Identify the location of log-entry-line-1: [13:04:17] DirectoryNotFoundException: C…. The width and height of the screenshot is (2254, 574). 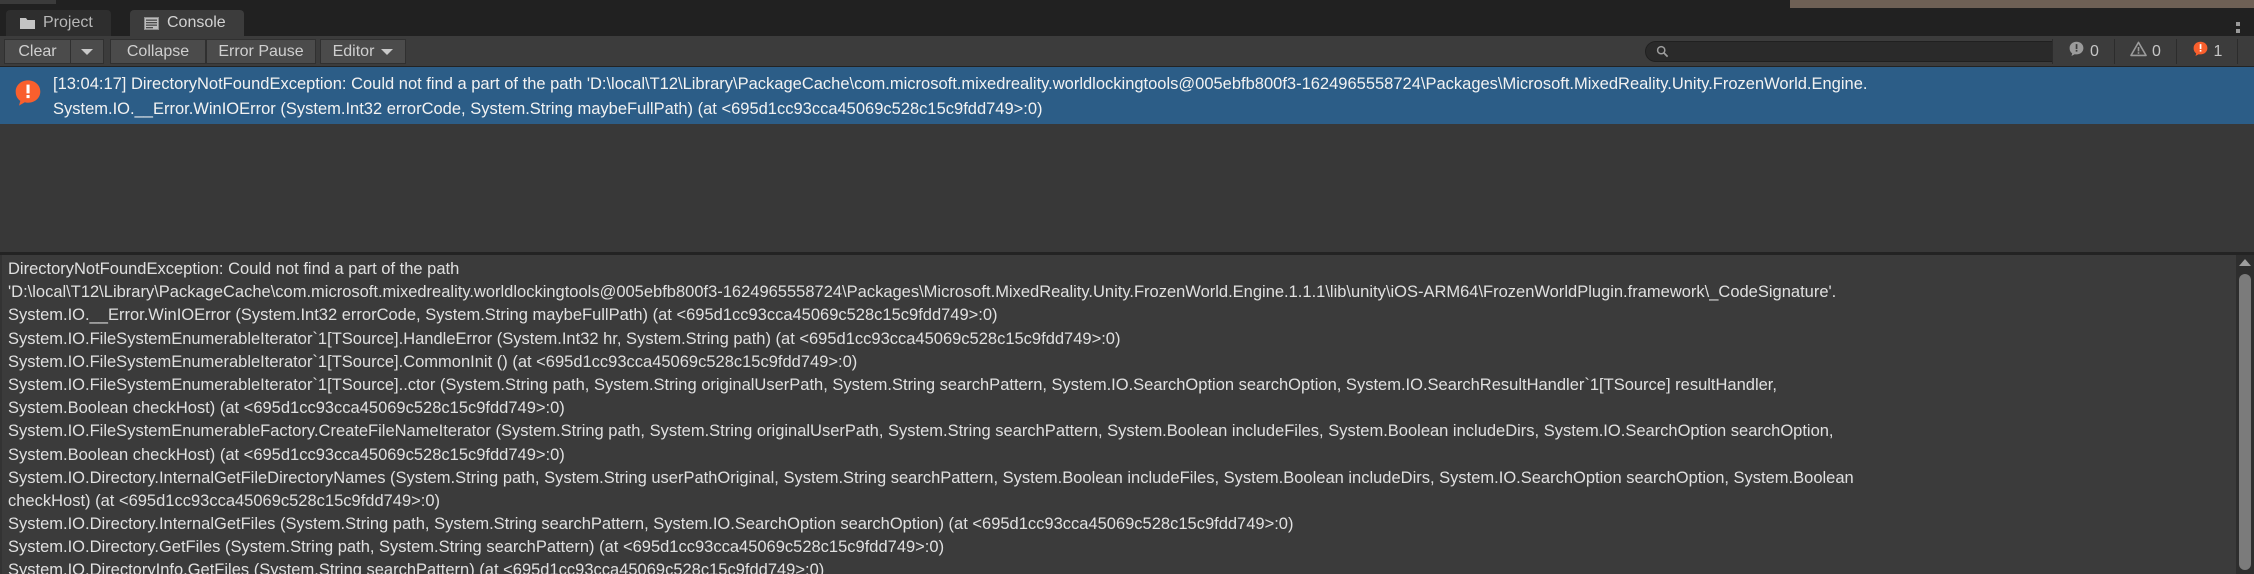
(960, 84).